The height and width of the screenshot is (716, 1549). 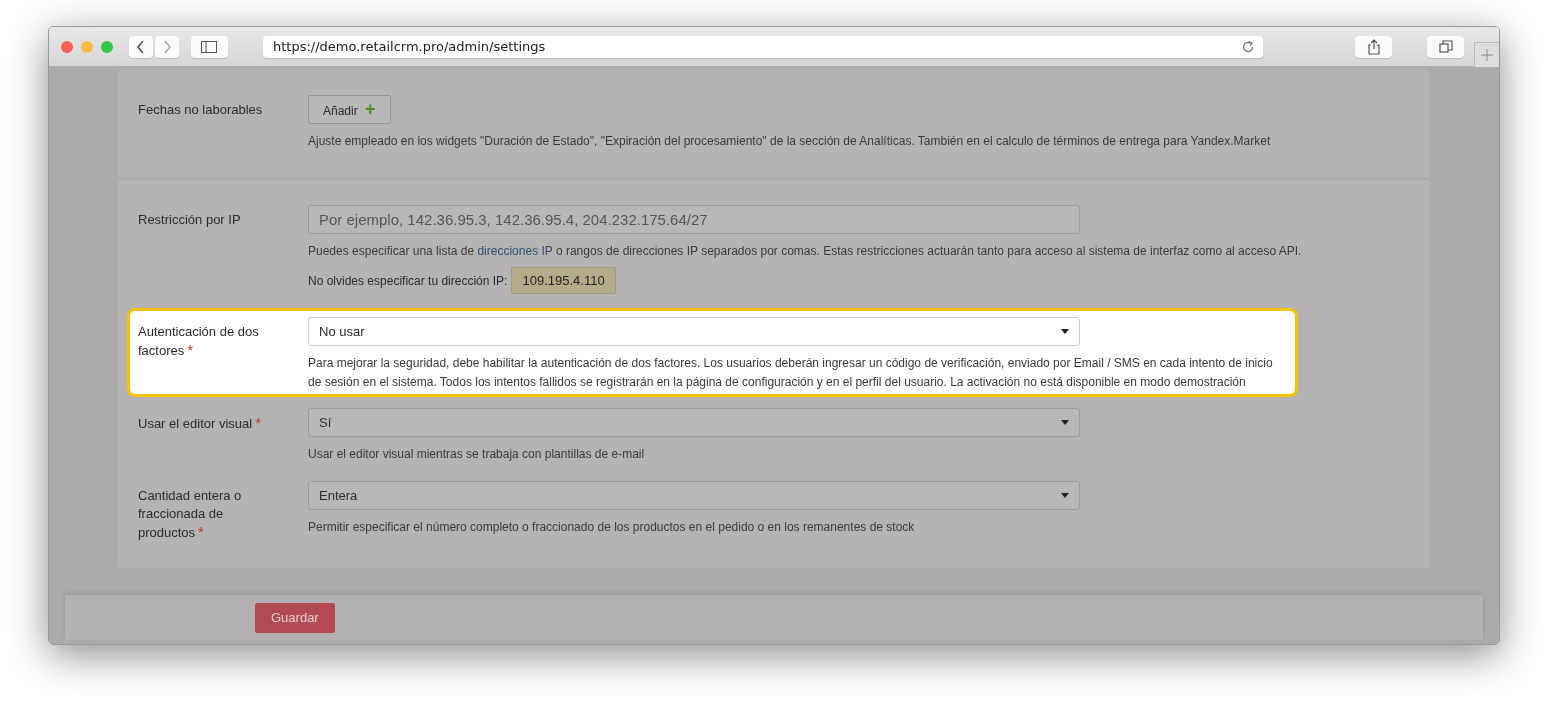 I want to click on share-button, so click(x=1374, y=46).